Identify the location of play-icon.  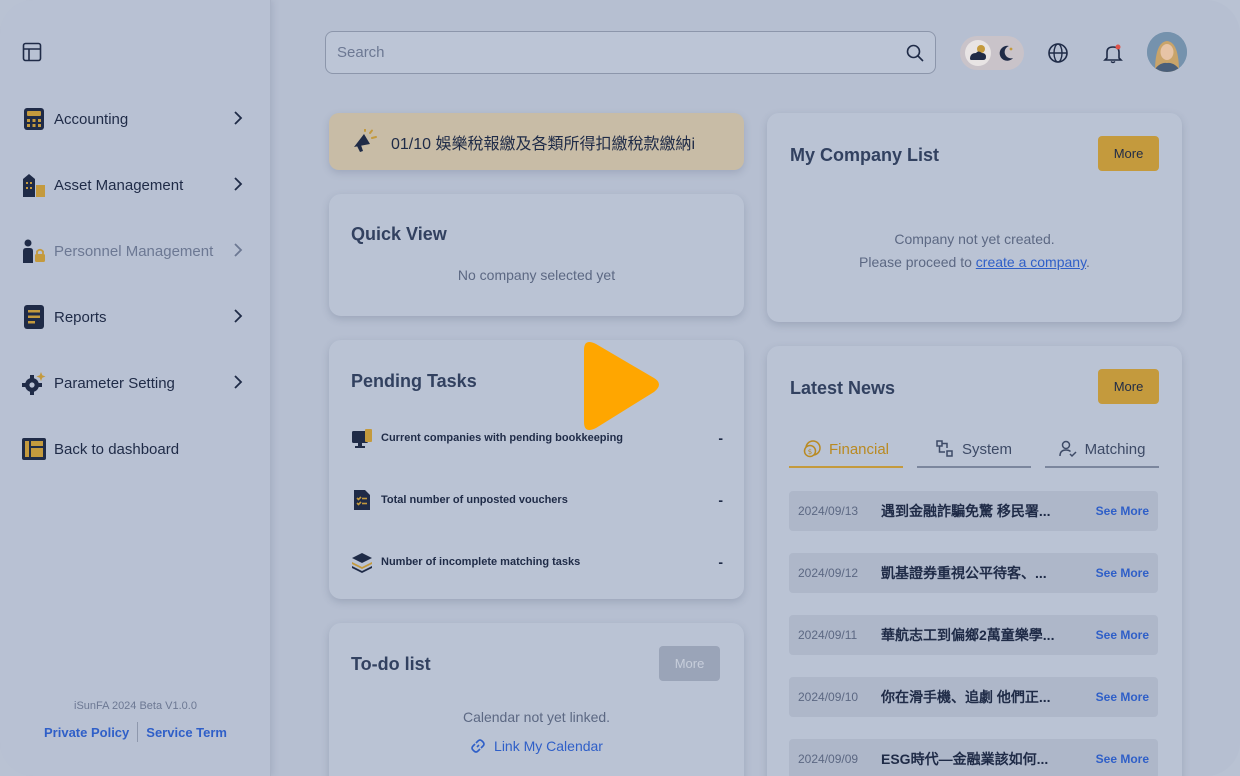
(621, 388).